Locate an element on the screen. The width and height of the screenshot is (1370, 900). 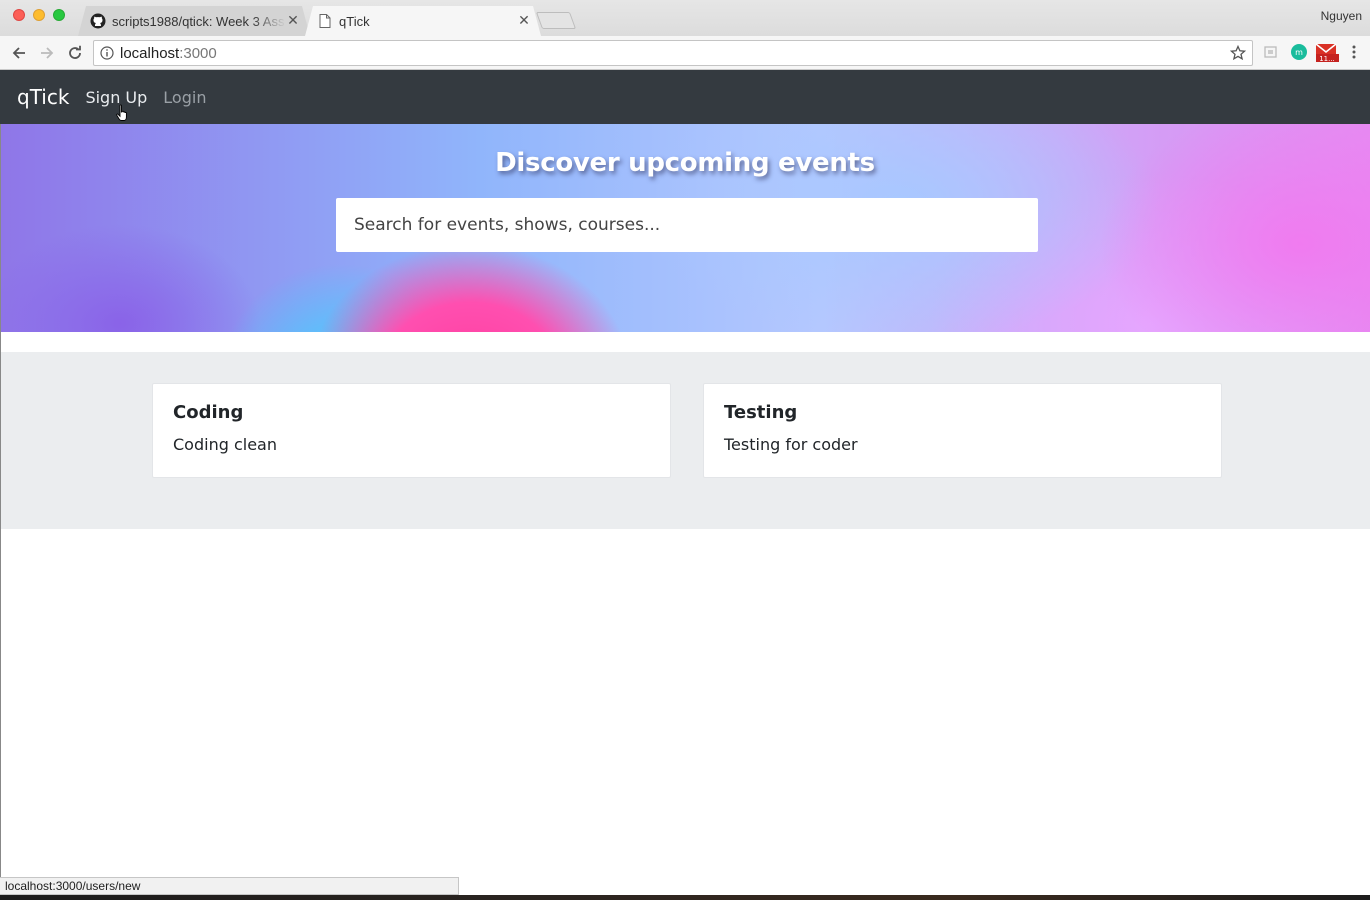
svg-text: m is located at coordinates (1299, 52).